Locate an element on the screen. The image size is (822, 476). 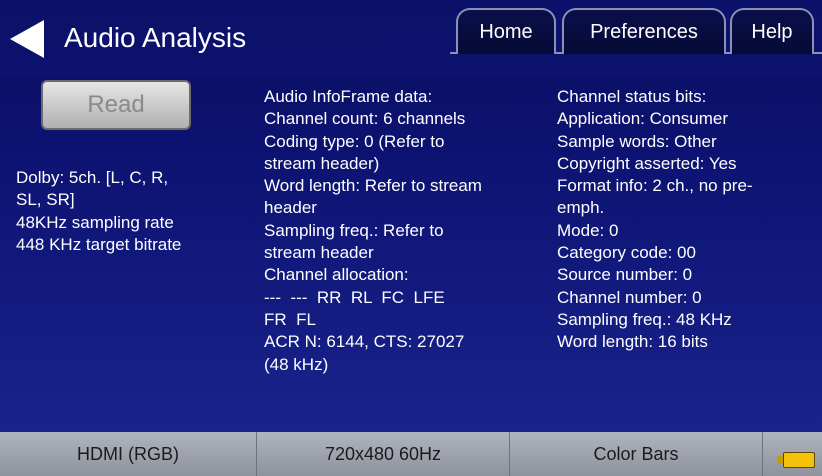
infoframe-line: FR FL is located at coordinates (290, 319).